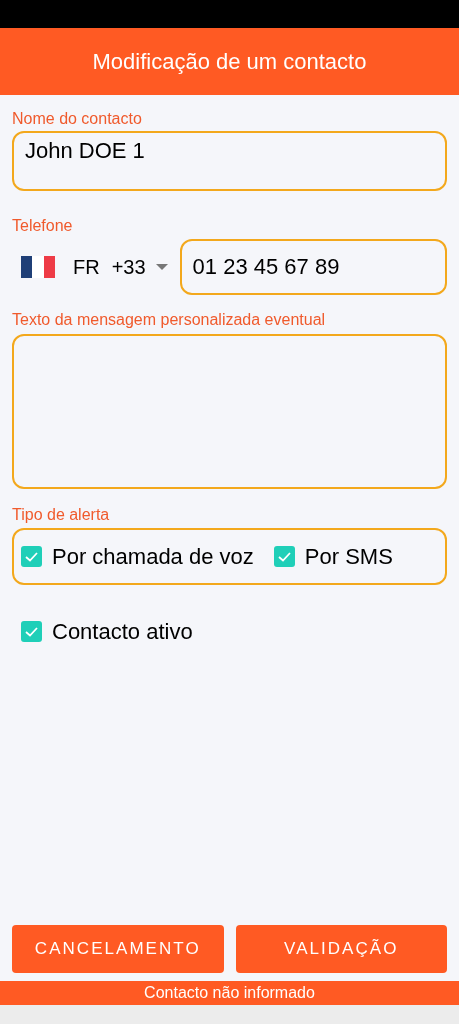 This screenshot has height=1024, width=459. Describe the element at coordinates (137, 556) in the screenshot. I see `checkbox-option: Por chamada de voz` at that location.